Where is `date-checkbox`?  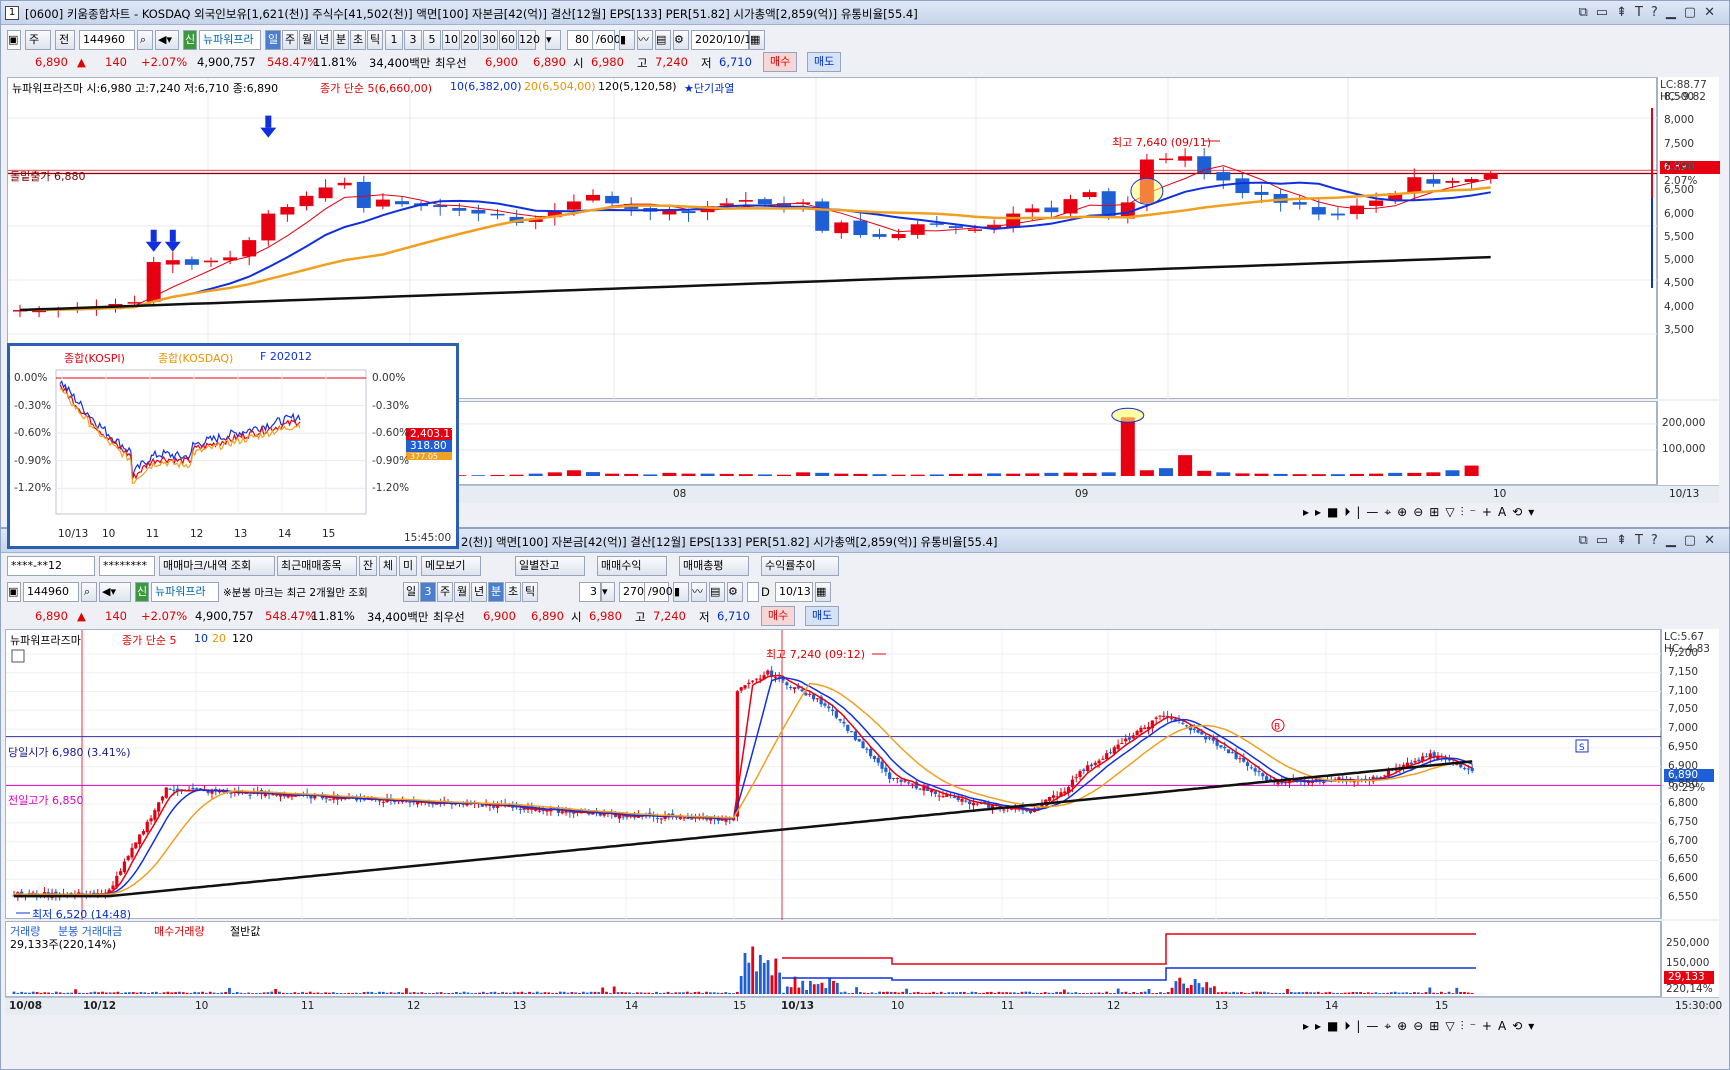
date-checkbox is located at coordinates (753, 592).